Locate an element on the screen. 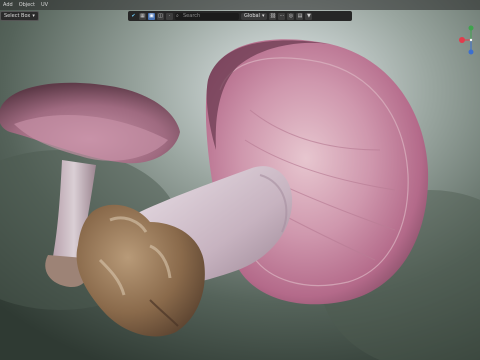 The height and width of the screenshot is (360, 480). search-icon: ⌕ is located at coordinates (177, 15).